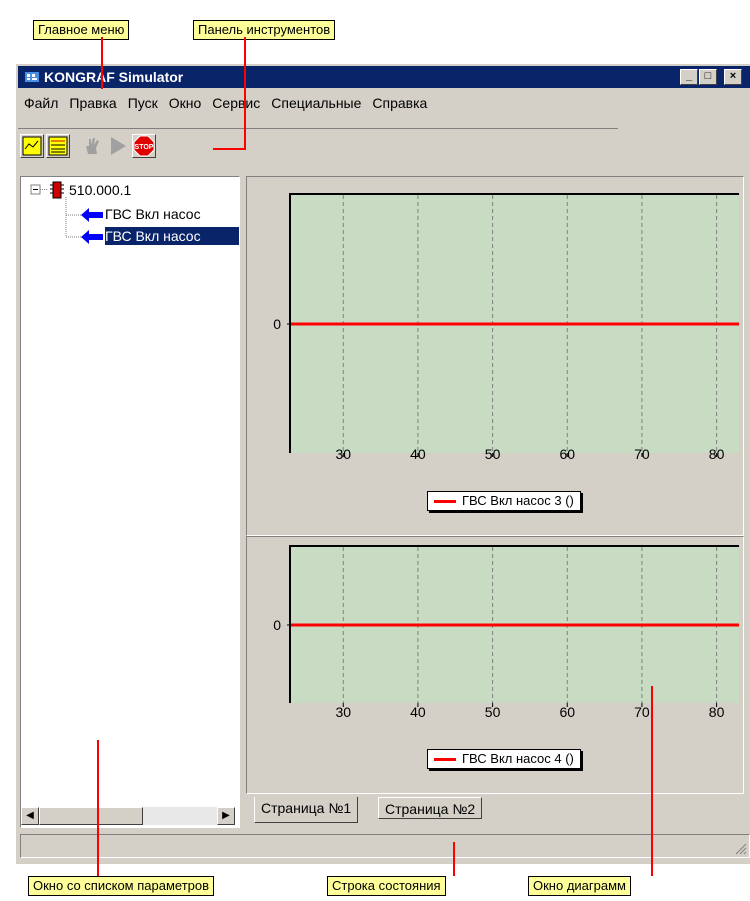  I want to click on stop-icon-label: STOP, so click(144, 147).